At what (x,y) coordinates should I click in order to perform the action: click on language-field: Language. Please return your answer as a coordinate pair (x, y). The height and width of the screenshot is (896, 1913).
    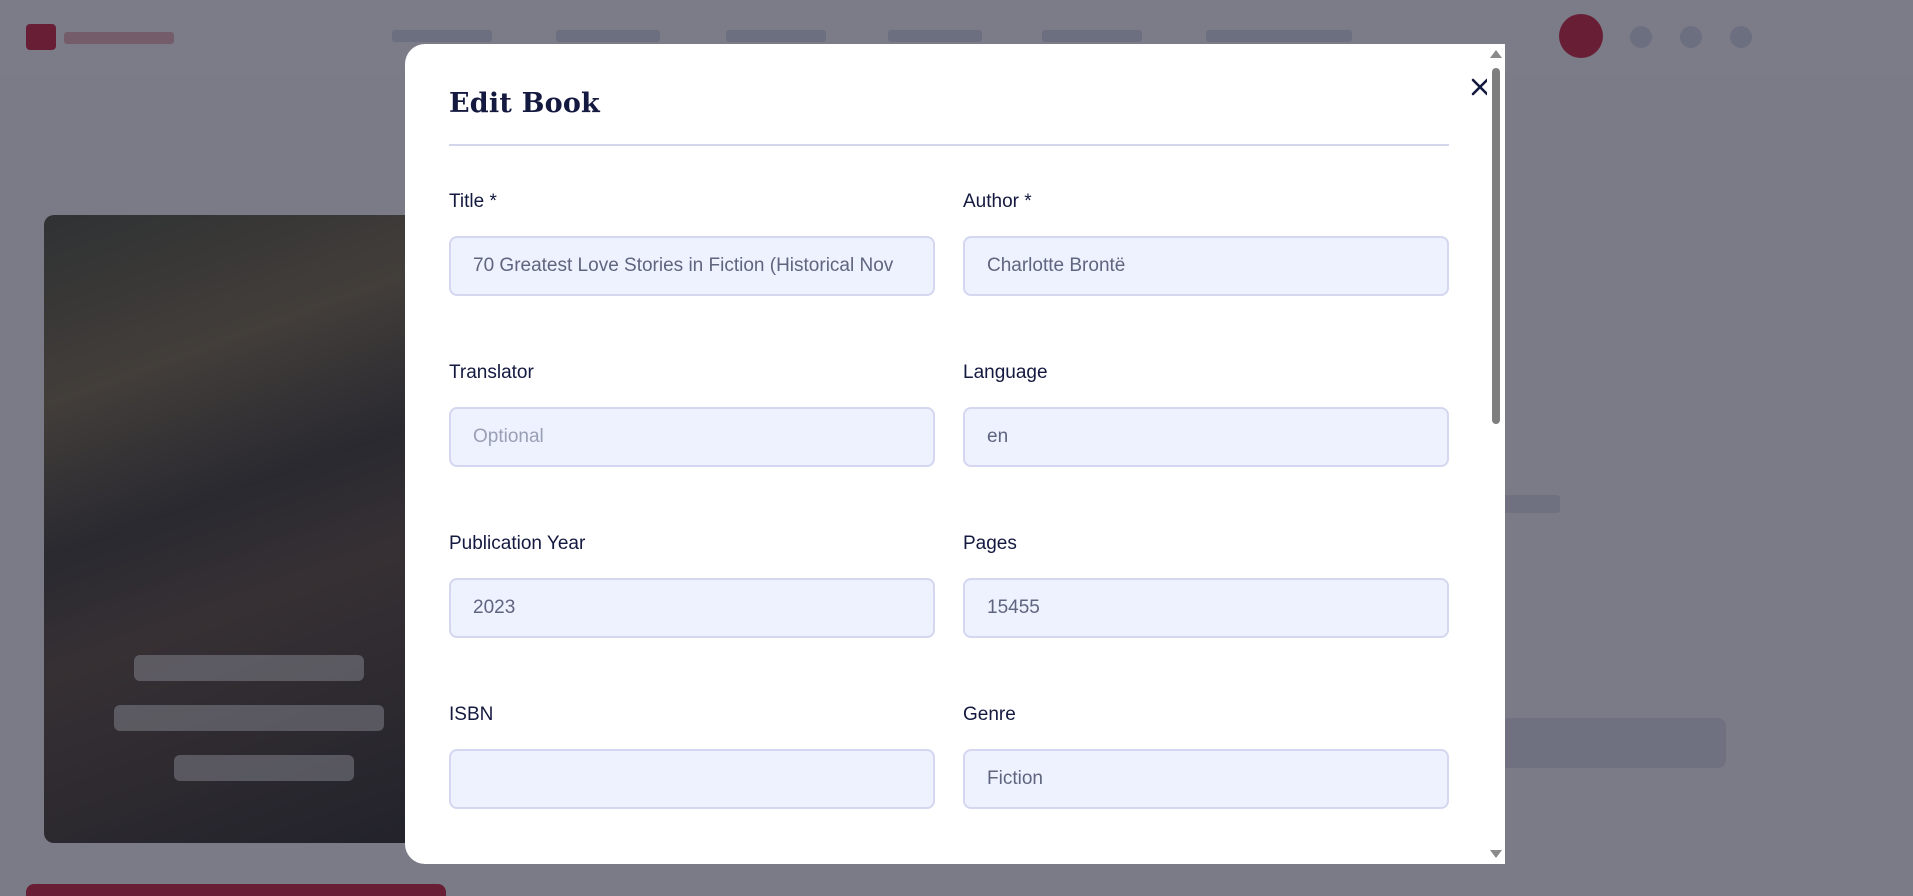
    Looking at the image, I should click on (1206, 414).